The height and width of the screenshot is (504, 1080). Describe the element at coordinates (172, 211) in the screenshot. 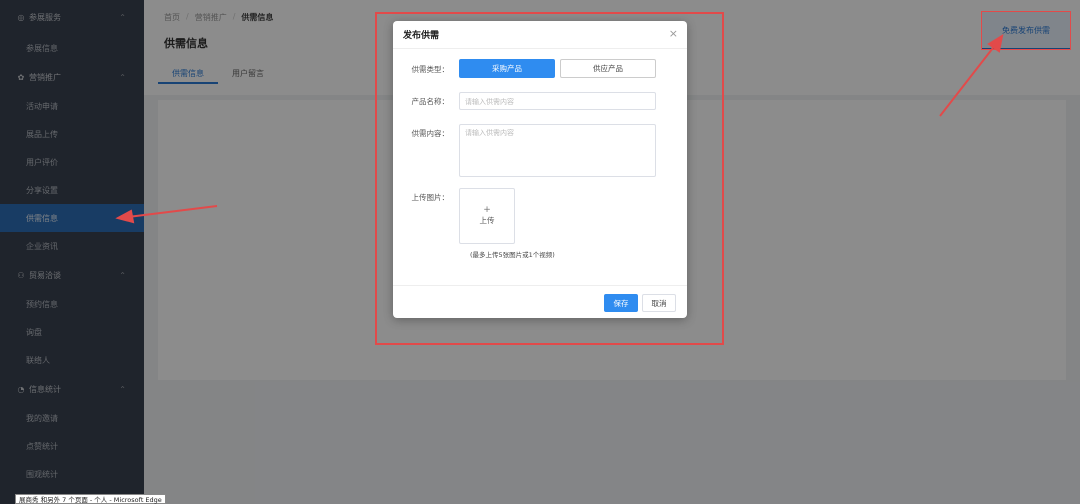

I see `sidebar-arrow-line` at that location.